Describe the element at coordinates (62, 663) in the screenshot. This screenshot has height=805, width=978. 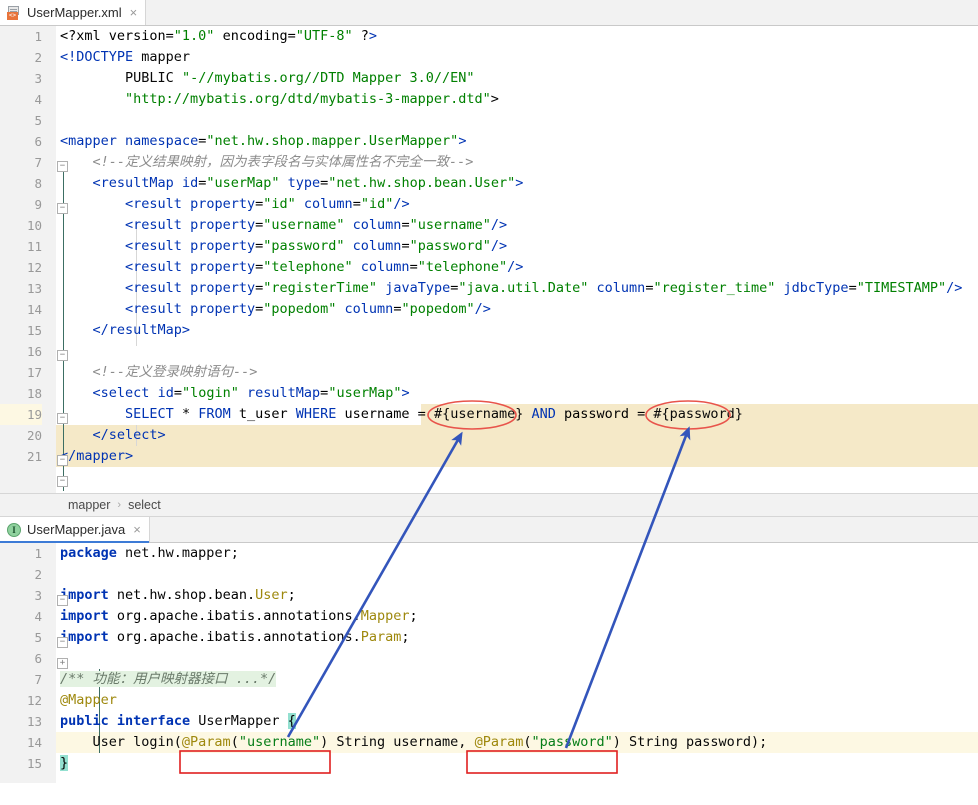
I see `fold-marker-javadoc: +` at that location.